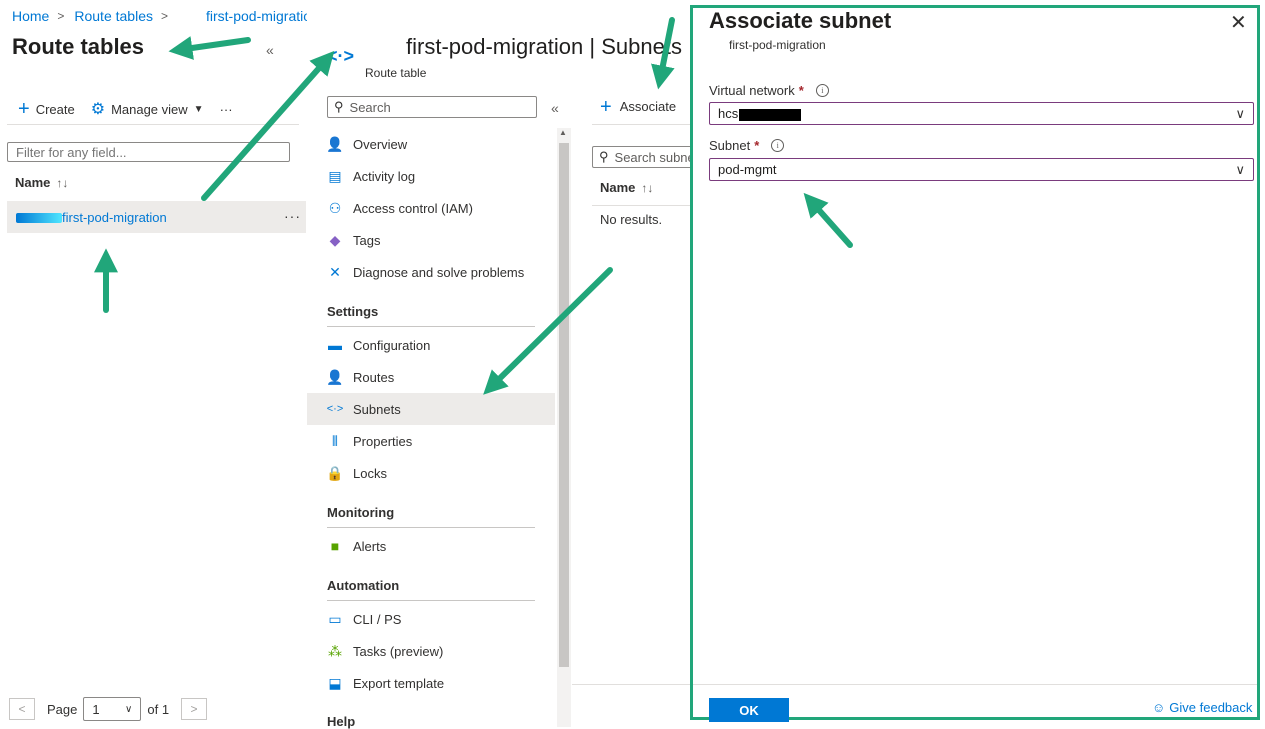 This screenshot has height=729, width=1265. What do you see at coordinates (335, 618) in the screenshot?
I see `cli-icon: ▭` at bounding box center [335, 618].